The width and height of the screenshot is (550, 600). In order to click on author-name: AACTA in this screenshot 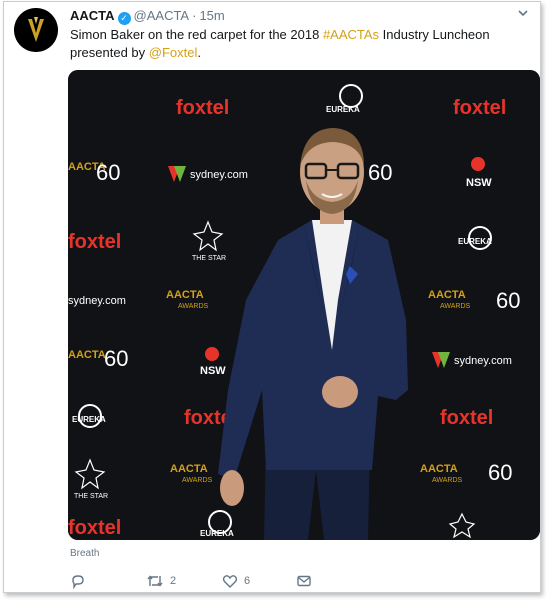, I will do `click(92, 15)`.